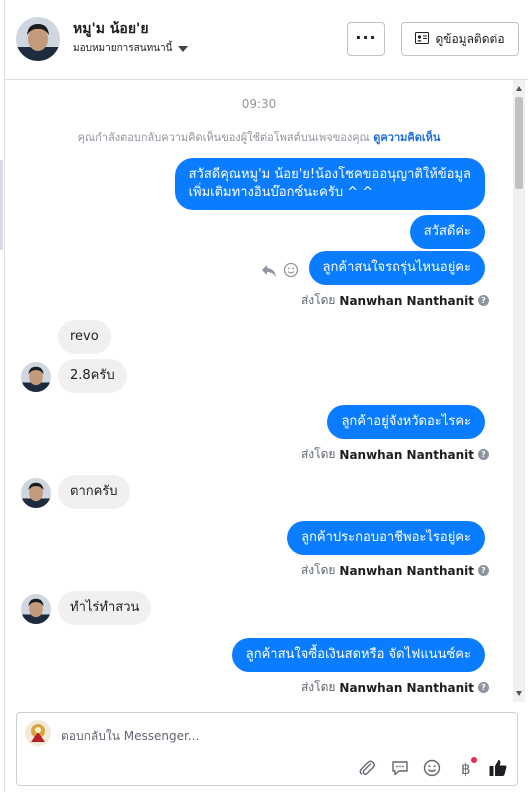 The height and width of the screenshot is (792, 528). Describe the element at coordinates (474, 760) in the screenshot. I see `notification-dot` at that location.